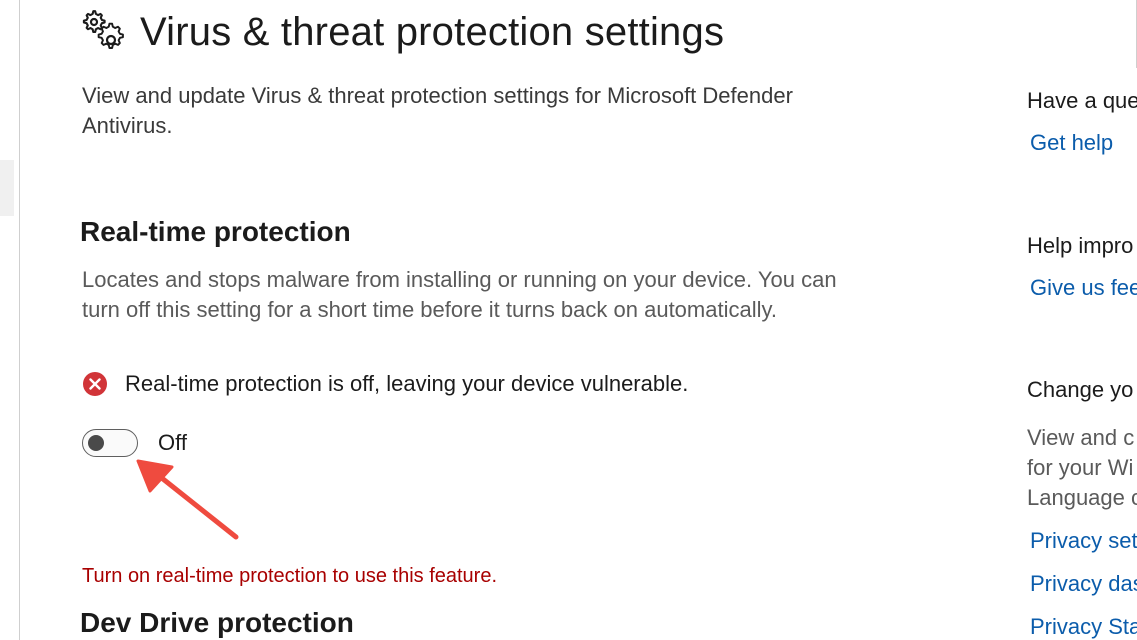 The width and height of the screenshot is (1137, 640). I want to click on privacy-dashboard-link: Privacy dash, so click(1083, 584).